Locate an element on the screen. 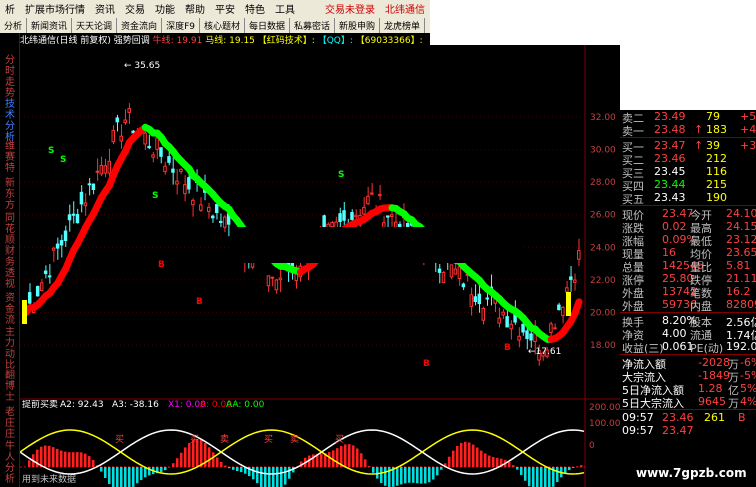 The width and height of the screenshot is (756, 487). menu-item-tools: 工具 is located at coordinates (285, 8).